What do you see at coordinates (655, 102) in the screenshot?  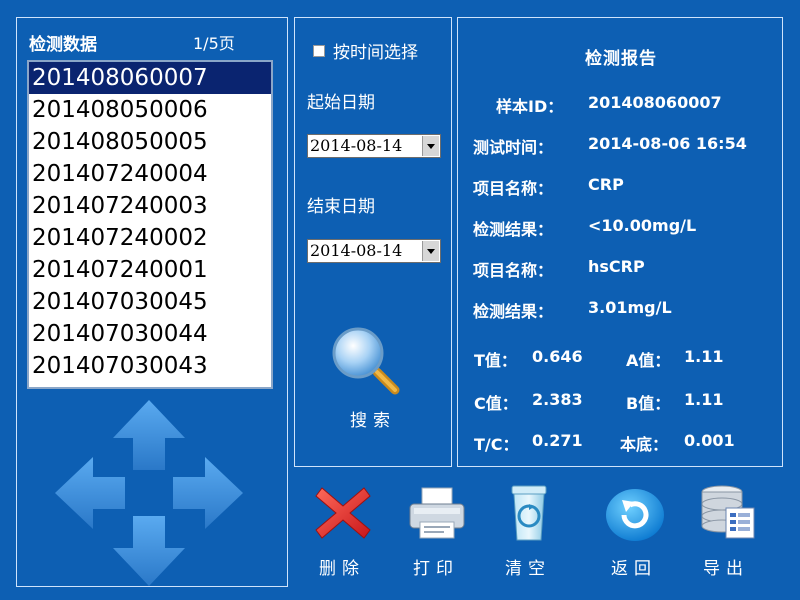 I see `sample-id-value: 201408060007` at bounding box center [655, 102].